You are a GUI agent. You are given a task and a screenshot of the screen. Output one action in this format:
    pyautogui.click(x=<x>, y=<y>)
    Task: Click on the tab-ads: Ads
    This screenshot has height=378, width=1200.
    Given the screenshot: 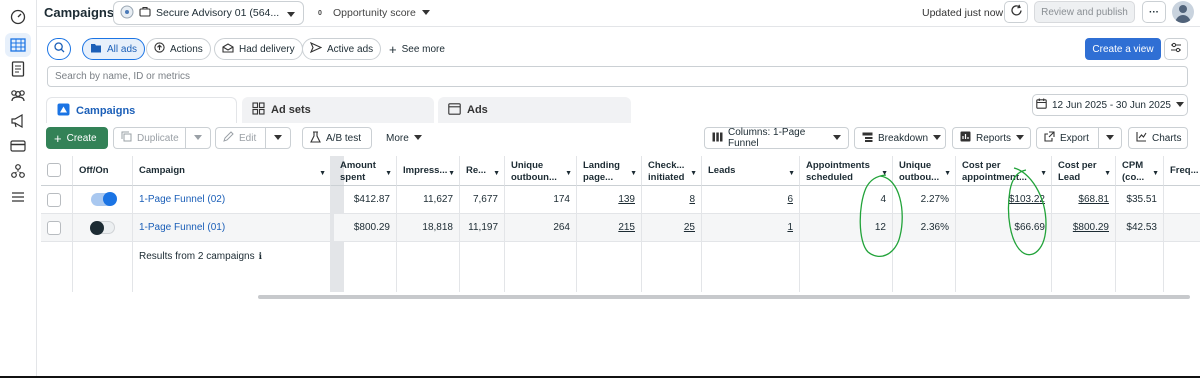 What is the action you would take?
    pyautogui.click(x=534, y=110)
    